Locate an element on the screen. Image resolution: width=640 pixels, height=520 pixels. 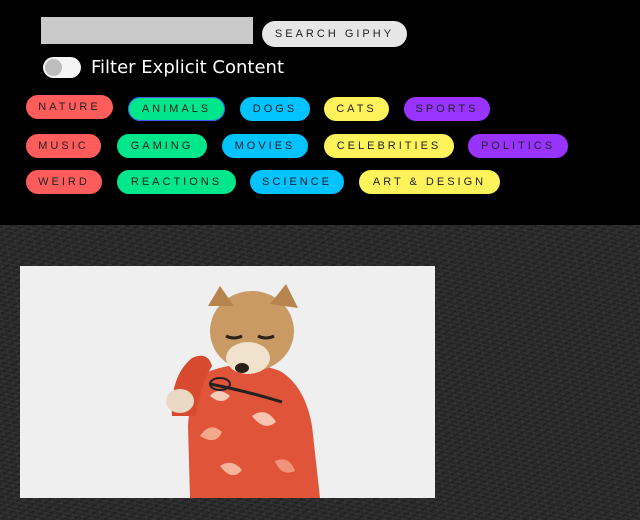
category-politics: POLITICS is located at coordinates (518, 146).